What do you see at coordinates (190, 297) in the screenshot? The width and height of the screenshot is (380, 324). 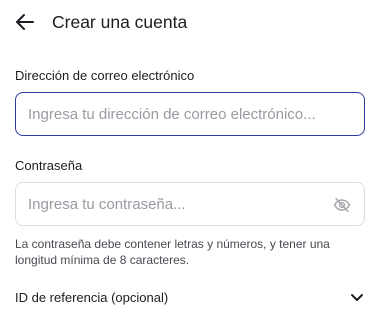 I see `referral-id-toggle: ID de referencia (opcional)` at bounding box center [190, 297].